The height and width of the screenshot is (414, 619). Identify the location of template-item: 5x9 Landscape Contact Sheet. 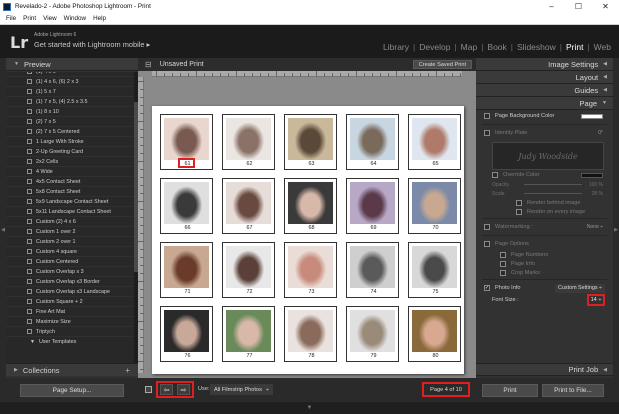
(72, 202).